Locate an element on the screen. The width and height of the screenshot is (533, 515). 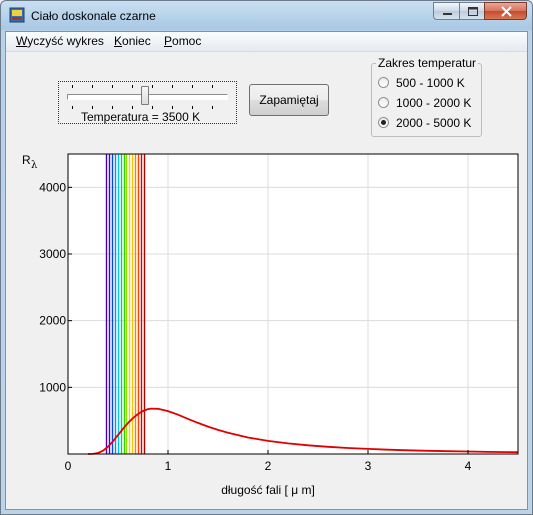
menu-exit-mnemonic: K is located at coordinates (118, 41).